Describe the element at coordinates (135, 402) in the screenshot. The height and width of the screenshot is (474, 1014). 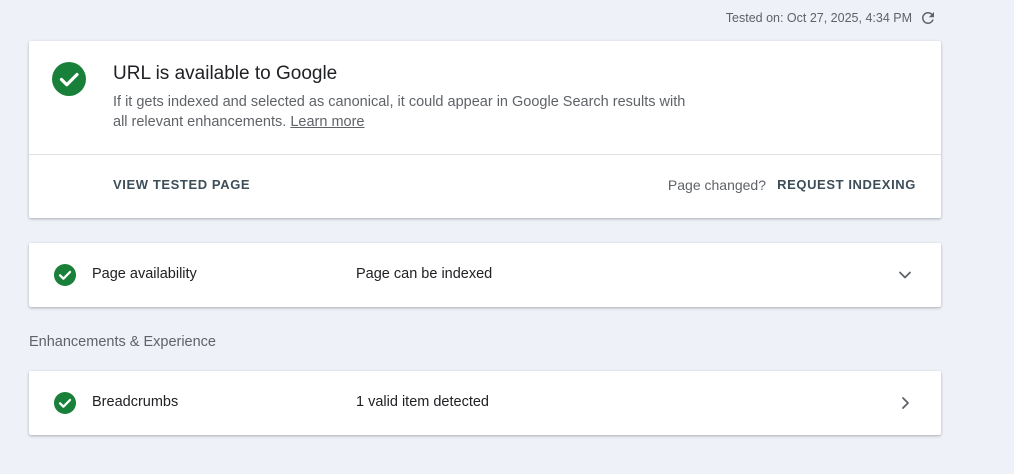
I see `breadcrumbs-label: Breadcrumbs` at that location.